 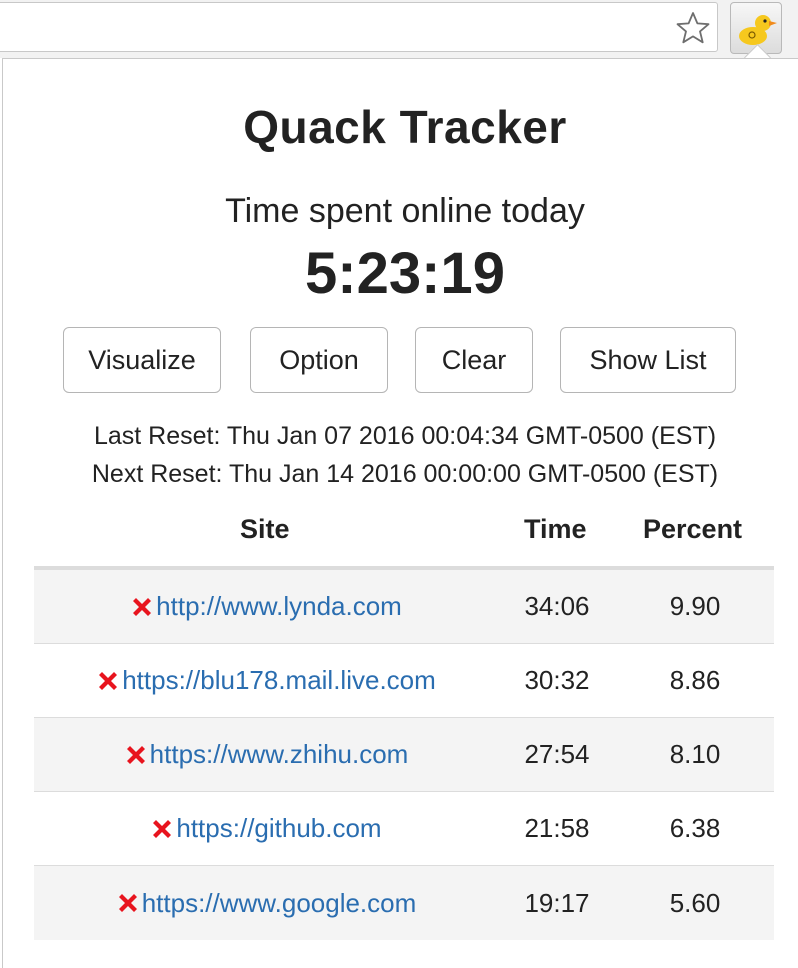 I want to click on table-row: http://www.lynda.com 34:06 9.90, so click(x=404, y=607).